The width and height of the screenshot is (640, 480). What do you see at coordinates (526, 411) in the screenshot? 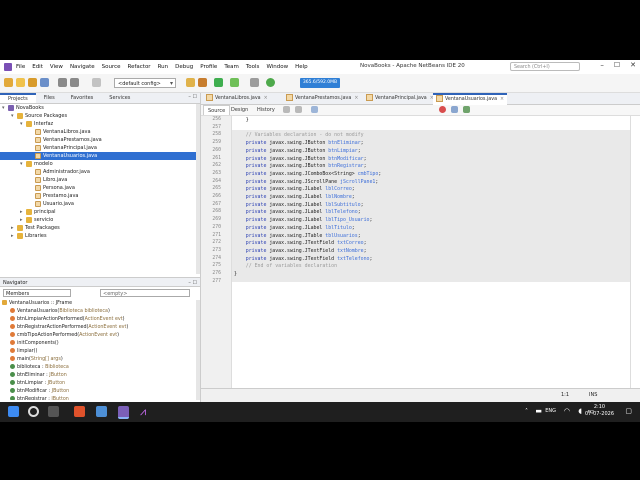
I see `tray-chevron-icon: ˄` at bounding box center [526, 411].